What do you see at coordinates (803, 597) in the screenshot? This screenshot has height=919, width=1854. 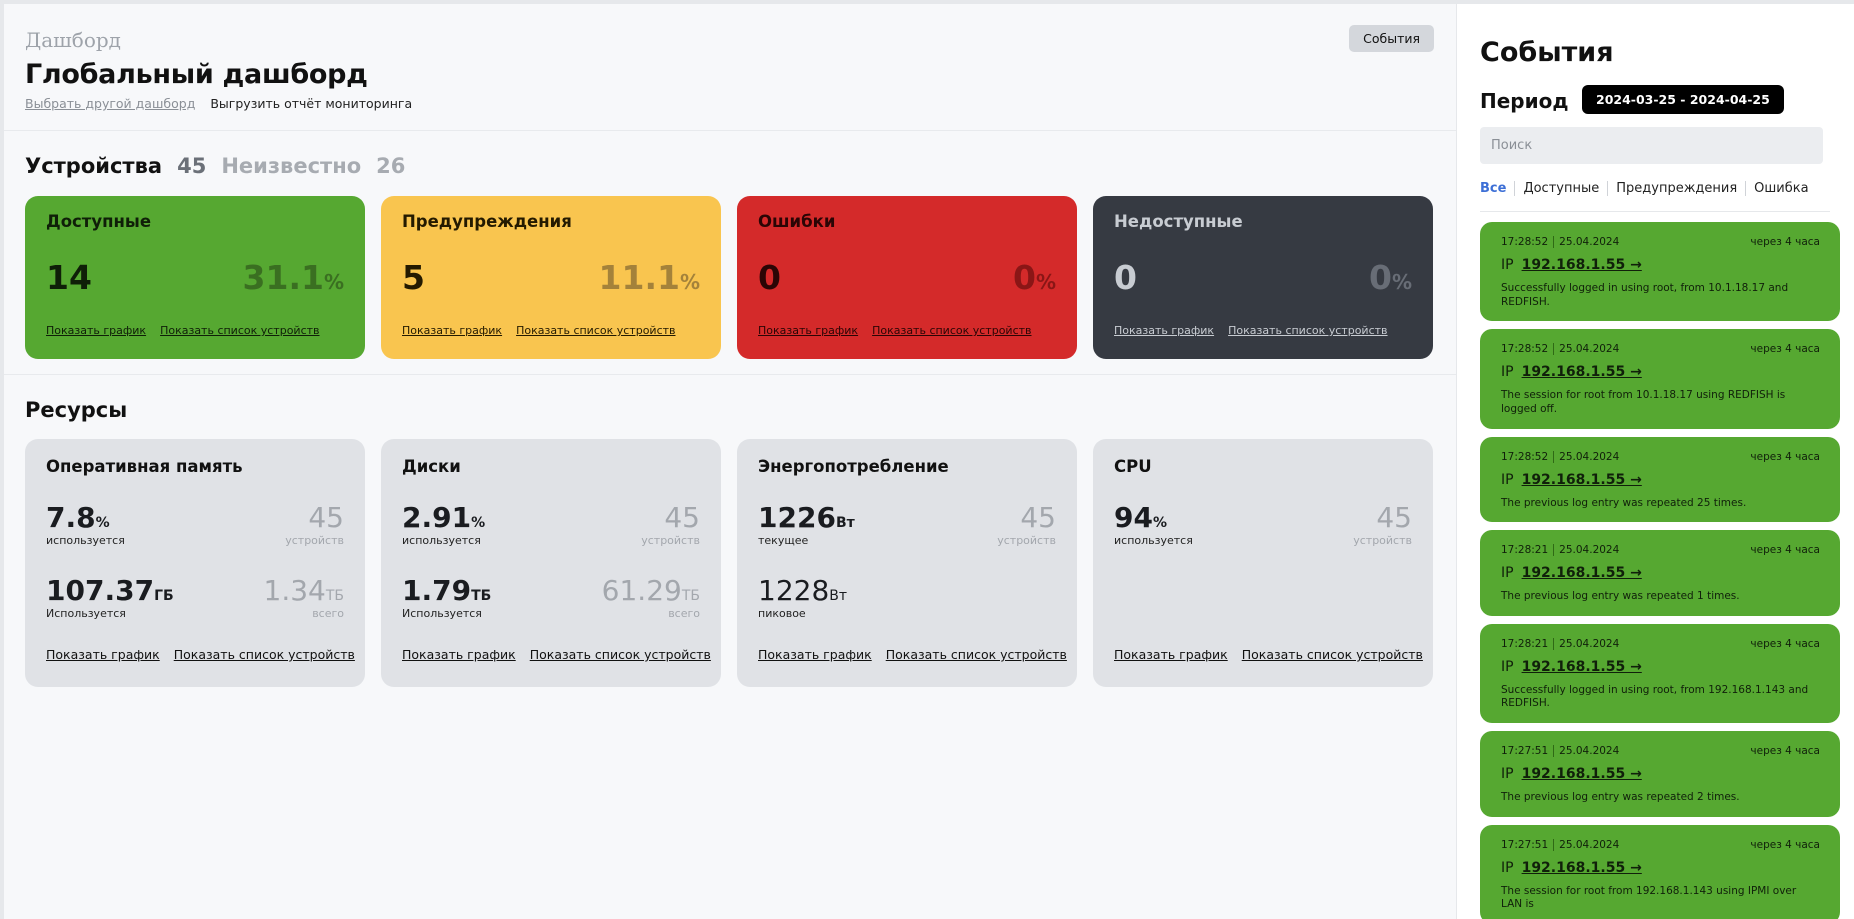 I see `power-peak: 1228Вт пиковое` at bounding box center [803, 597].